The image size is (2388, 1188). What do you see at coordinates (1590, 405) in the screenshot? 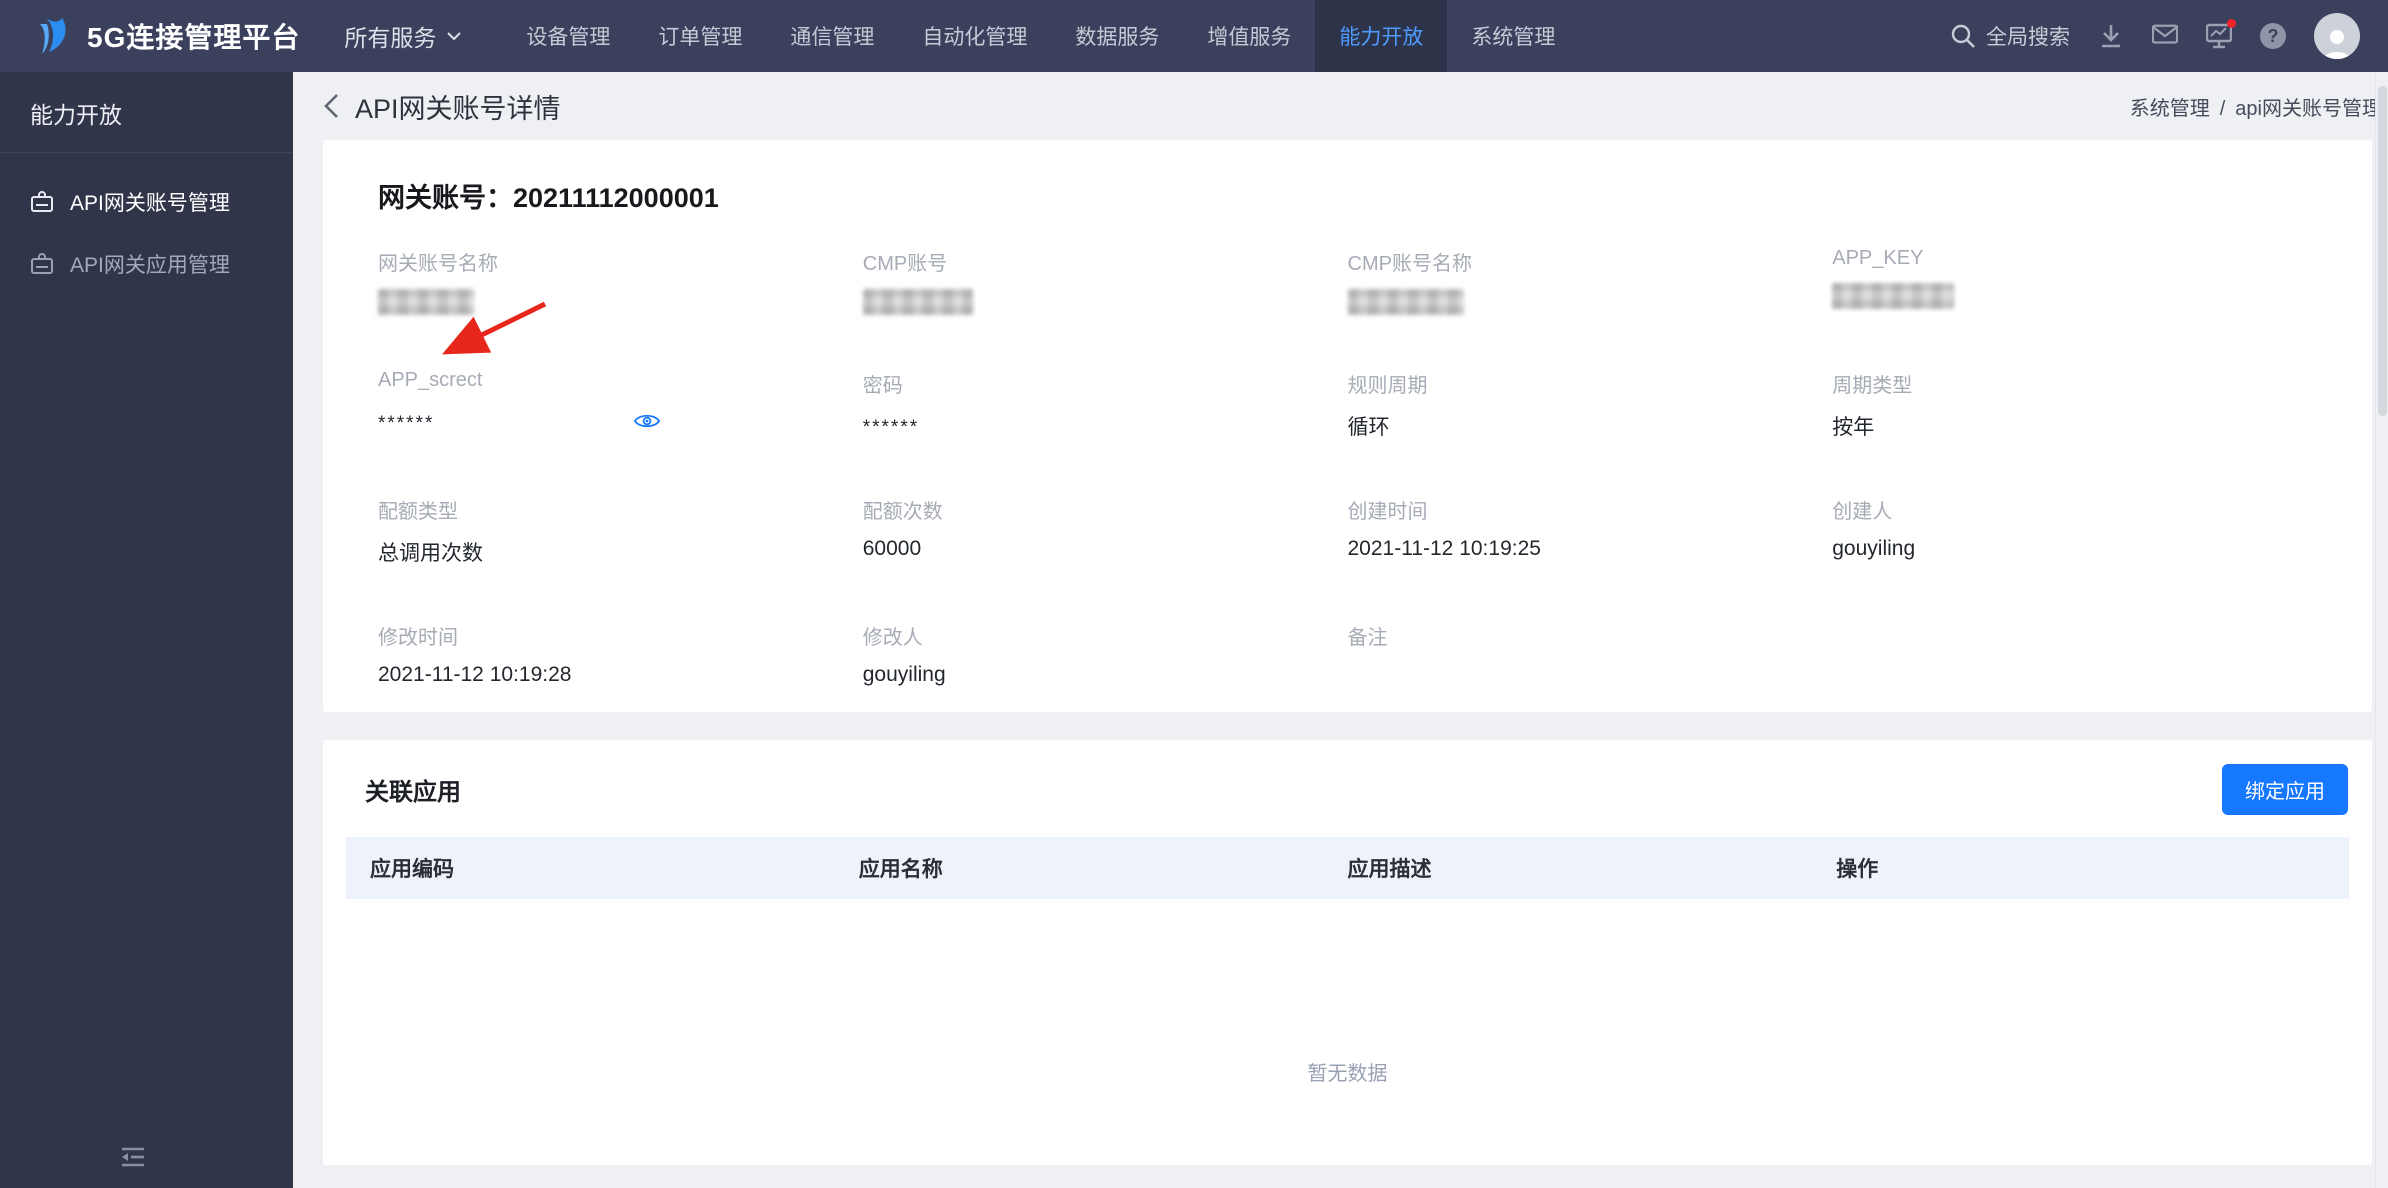
I see `detail-field-6: 规则周期 循环` at bounding box center [1590, 405].